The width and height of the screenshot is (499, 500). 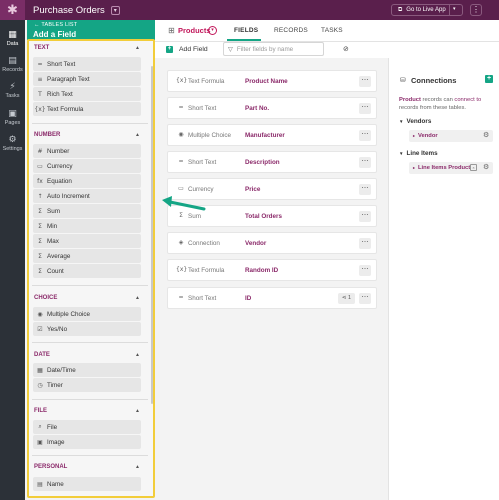 What do you see at coordinates (40, 151) in the screenshot?
I see `number-icon: #` at bounding box center [40, 151].